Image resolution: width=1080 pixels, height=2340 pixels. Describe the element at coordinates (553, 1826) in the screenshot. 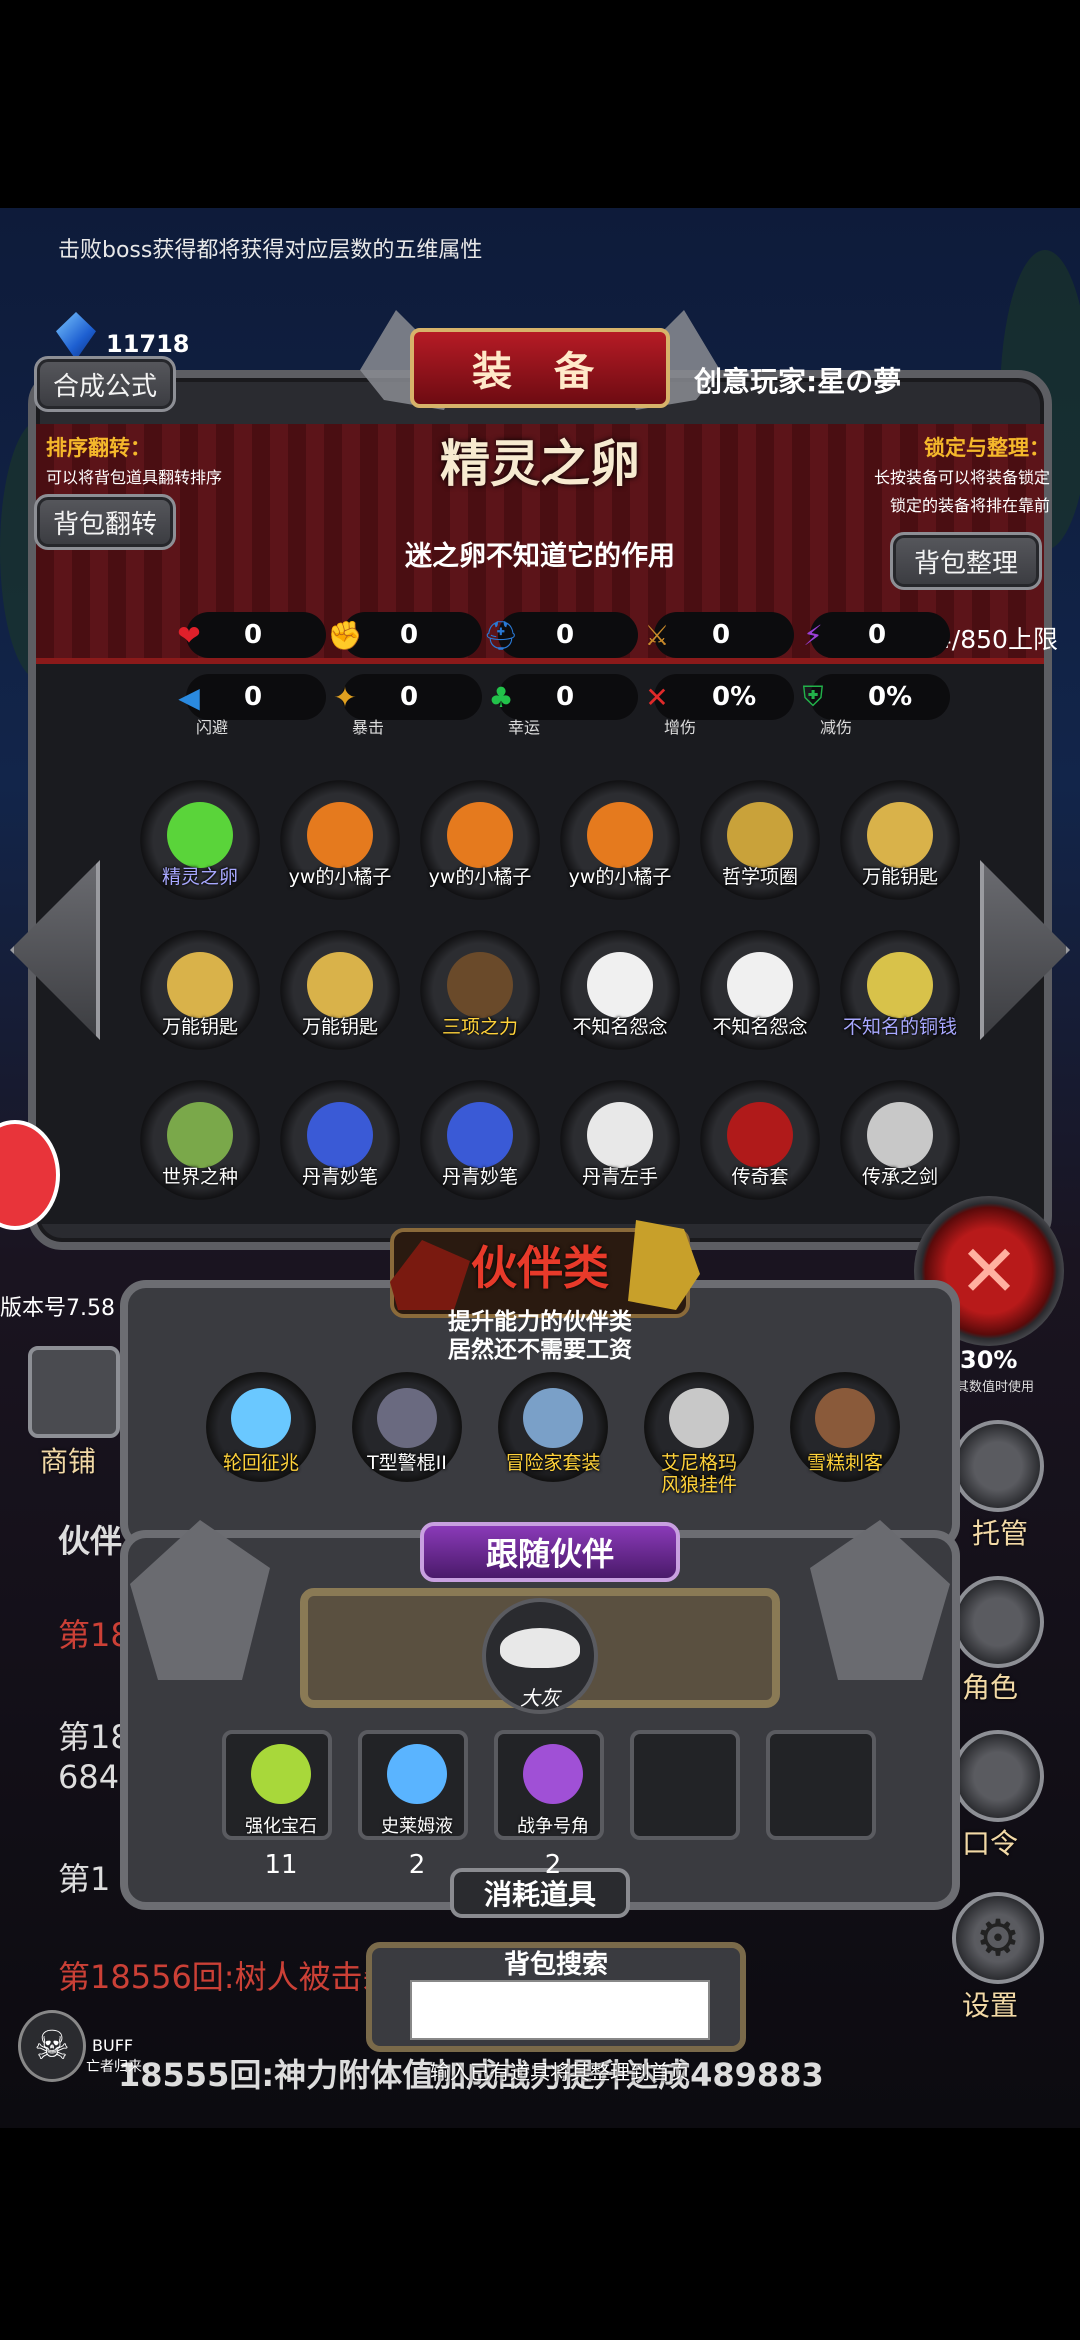

I see `consumable-label: 战争号角` at that location.